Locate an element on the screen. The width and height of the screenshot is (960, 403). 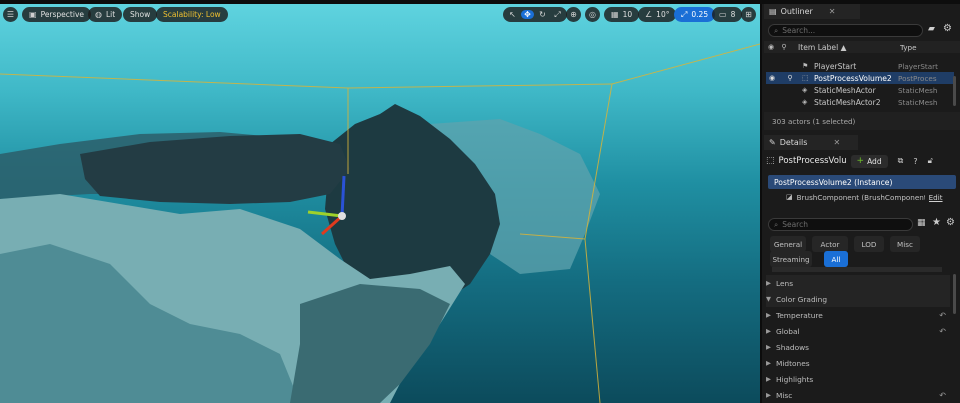
camera-icon: ▭ is located at coordinates (723, 14).